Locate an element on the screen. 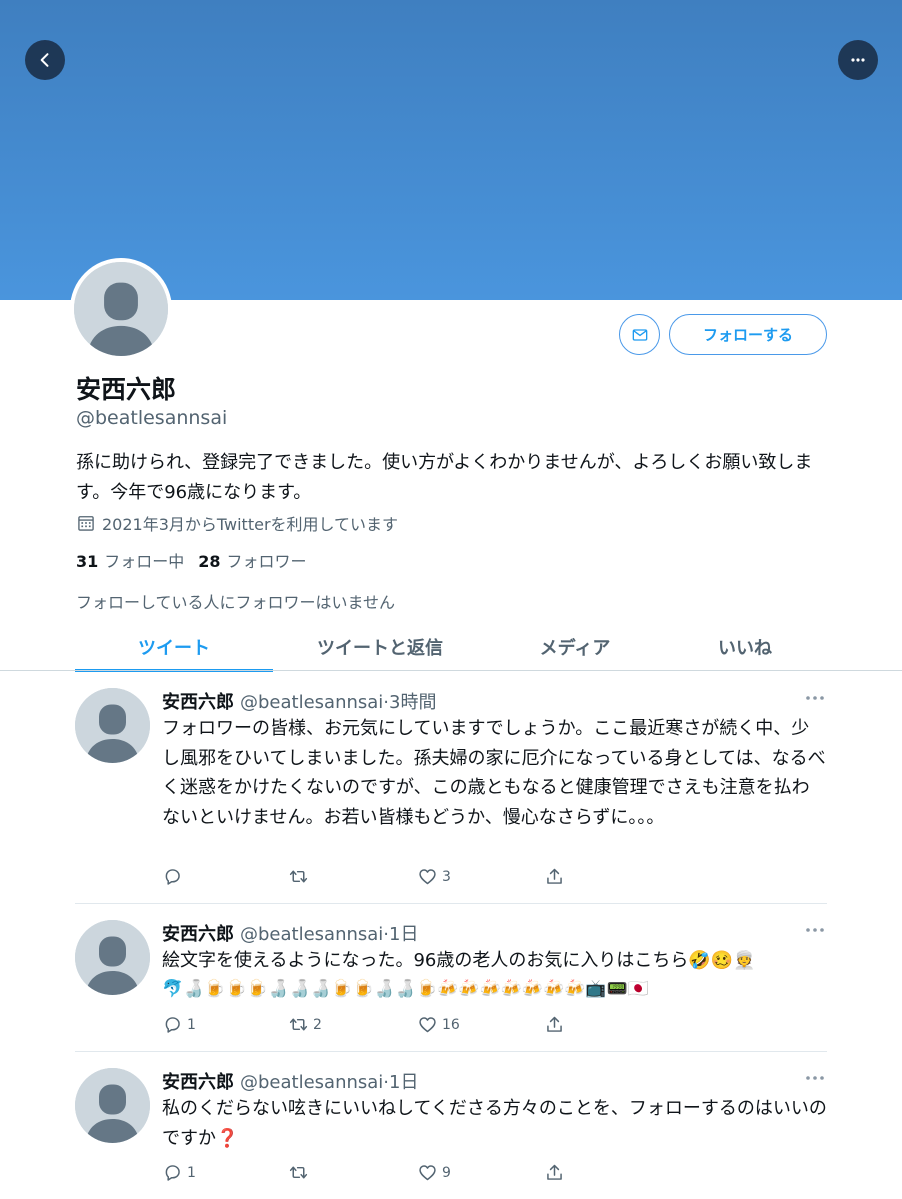 The image size is (902, 1199). like-button: 3 is located at coordinates (434, 876).